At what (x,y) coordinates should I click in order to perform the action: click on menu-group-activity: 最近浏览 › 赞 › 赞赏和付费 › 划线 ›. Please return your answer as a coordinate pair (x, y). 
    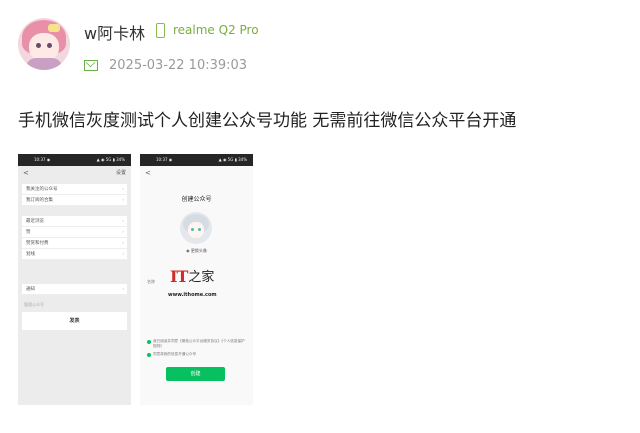
    Looking at the image, I should click on (74, 238).